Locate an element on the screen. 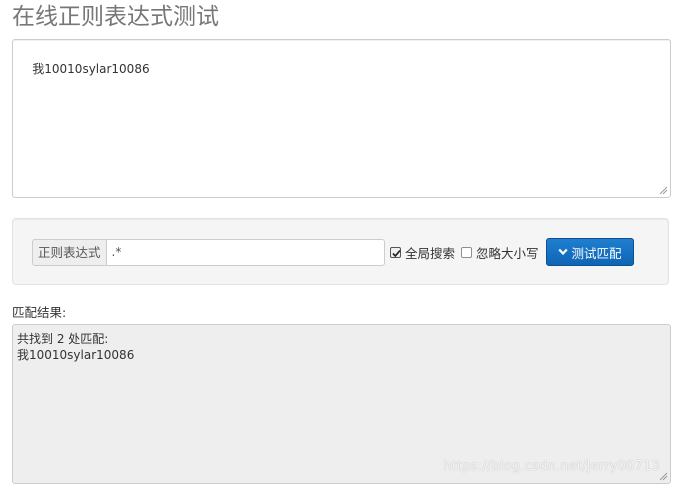 The image size is (679, 490). global-search-option: 全局搜索 is located at coordinates (422, 252).